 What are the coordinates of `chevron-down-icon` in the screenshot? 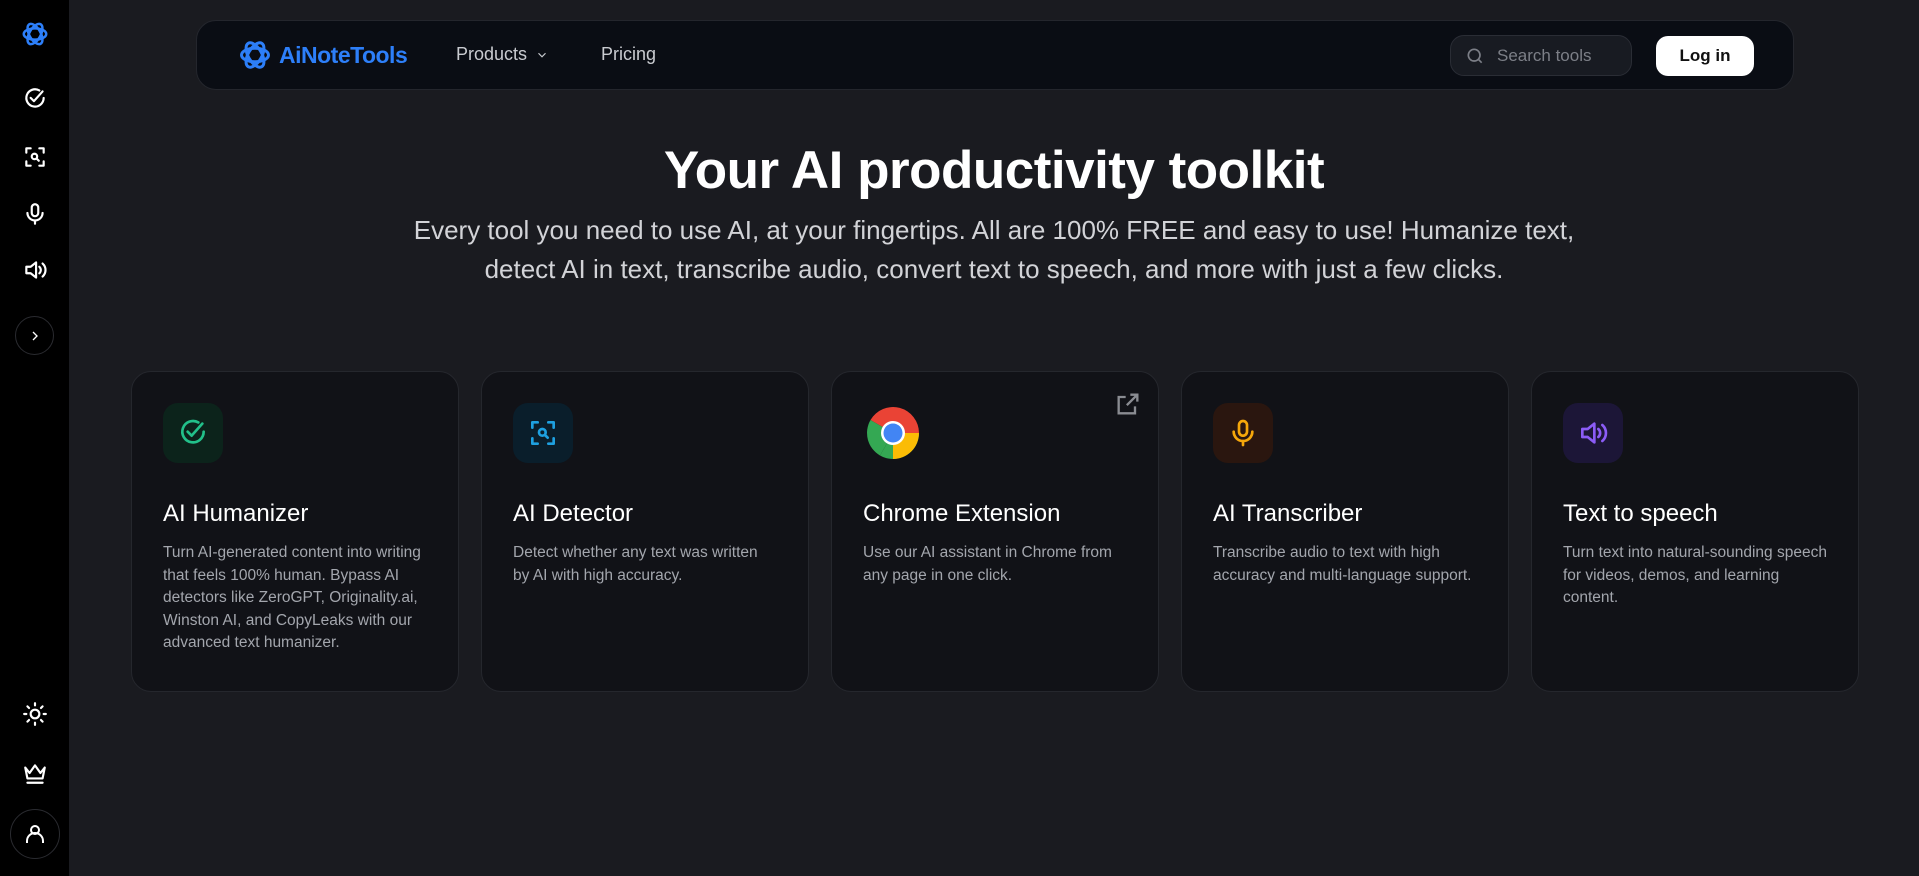 It's located at (542, 55).